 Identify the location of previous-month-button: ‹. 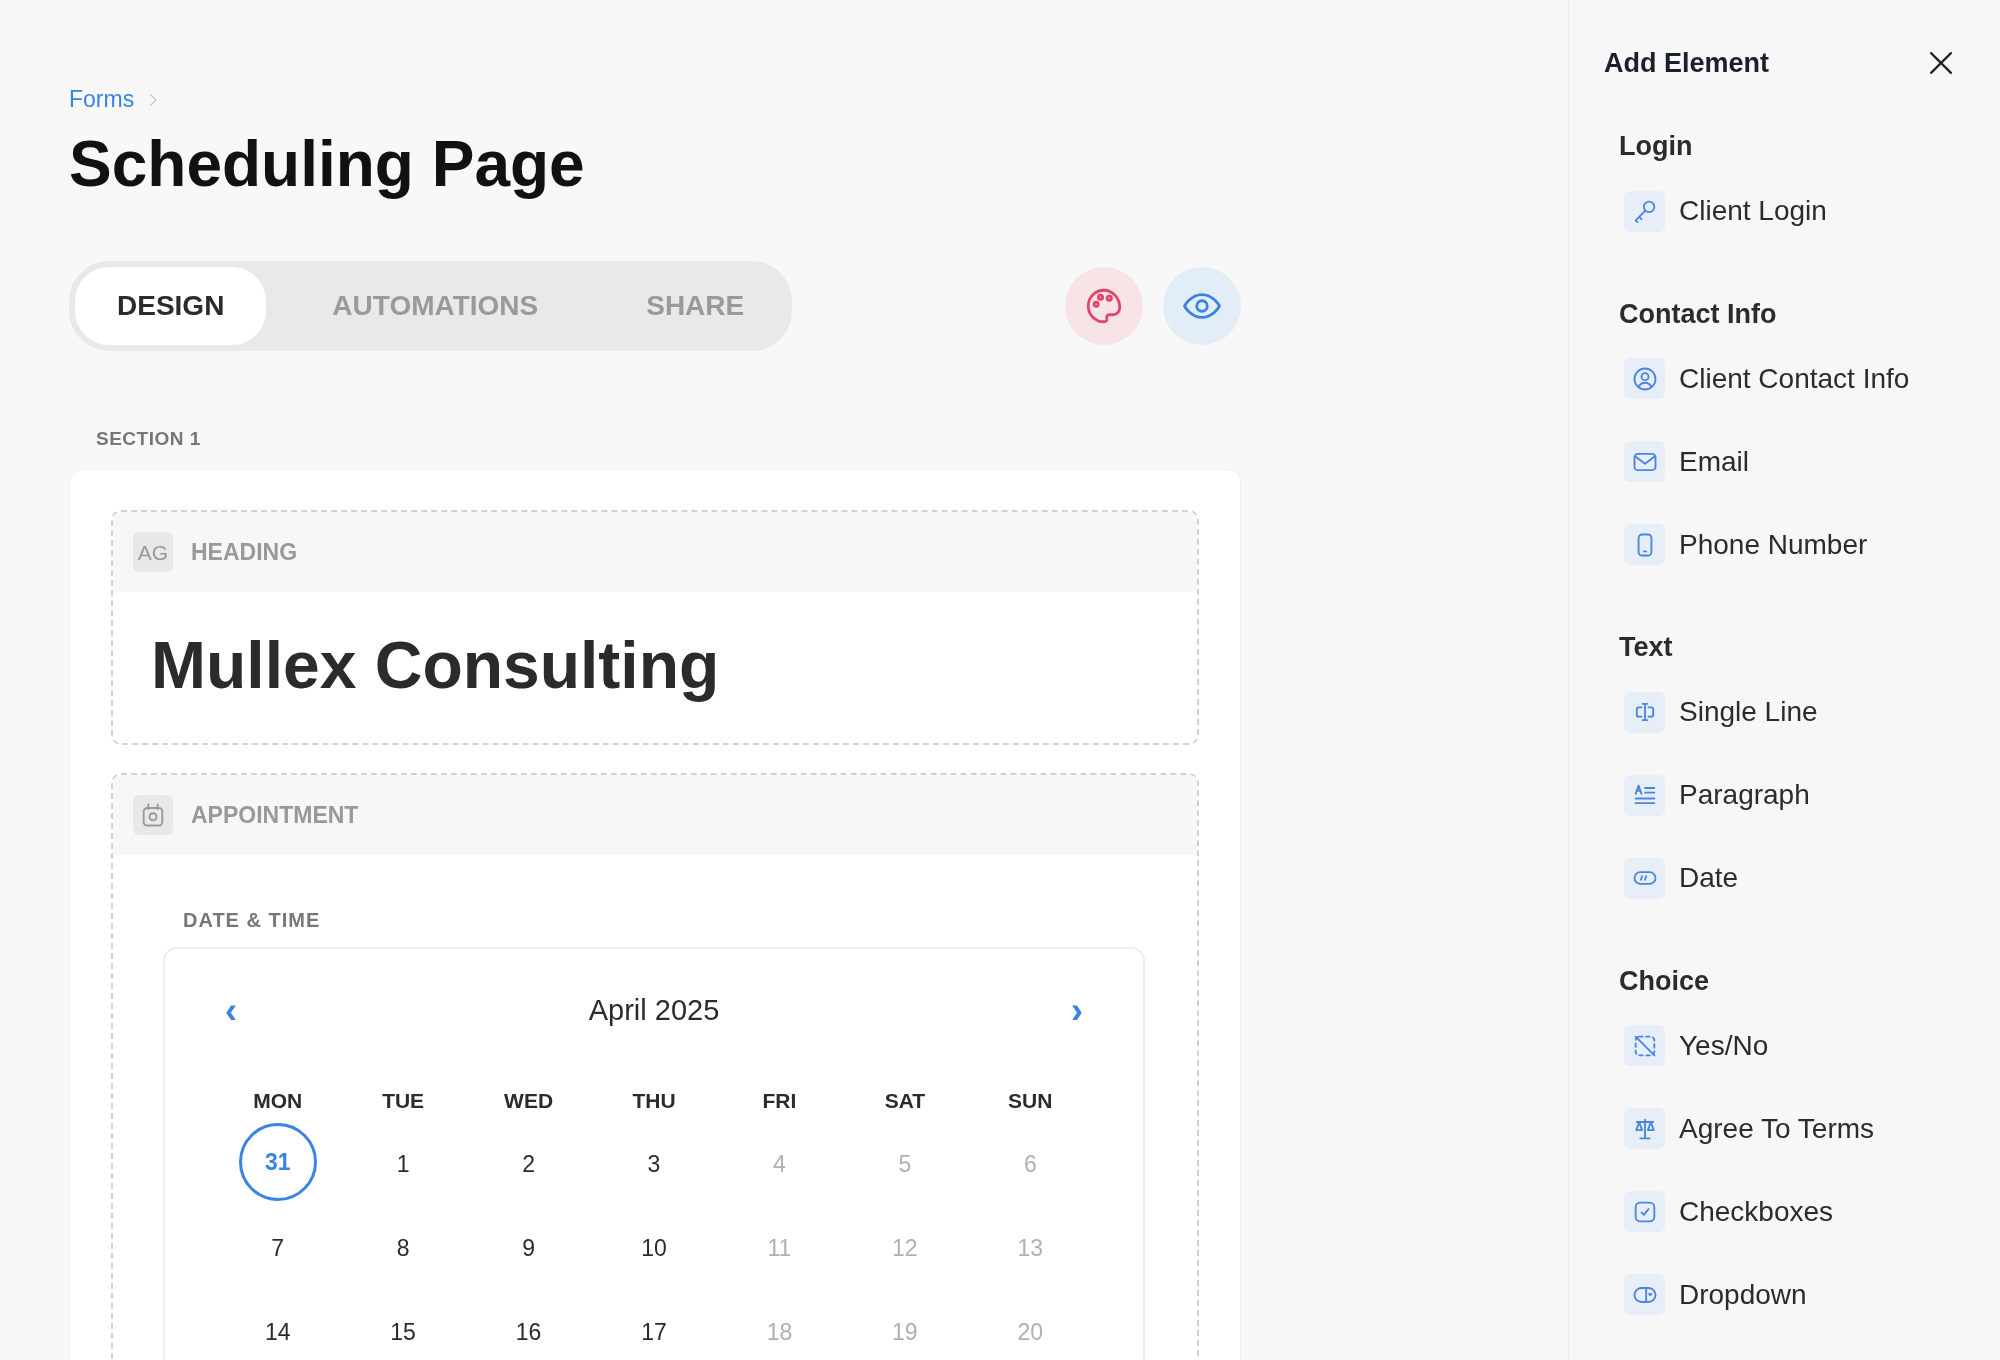
(231, 1011).